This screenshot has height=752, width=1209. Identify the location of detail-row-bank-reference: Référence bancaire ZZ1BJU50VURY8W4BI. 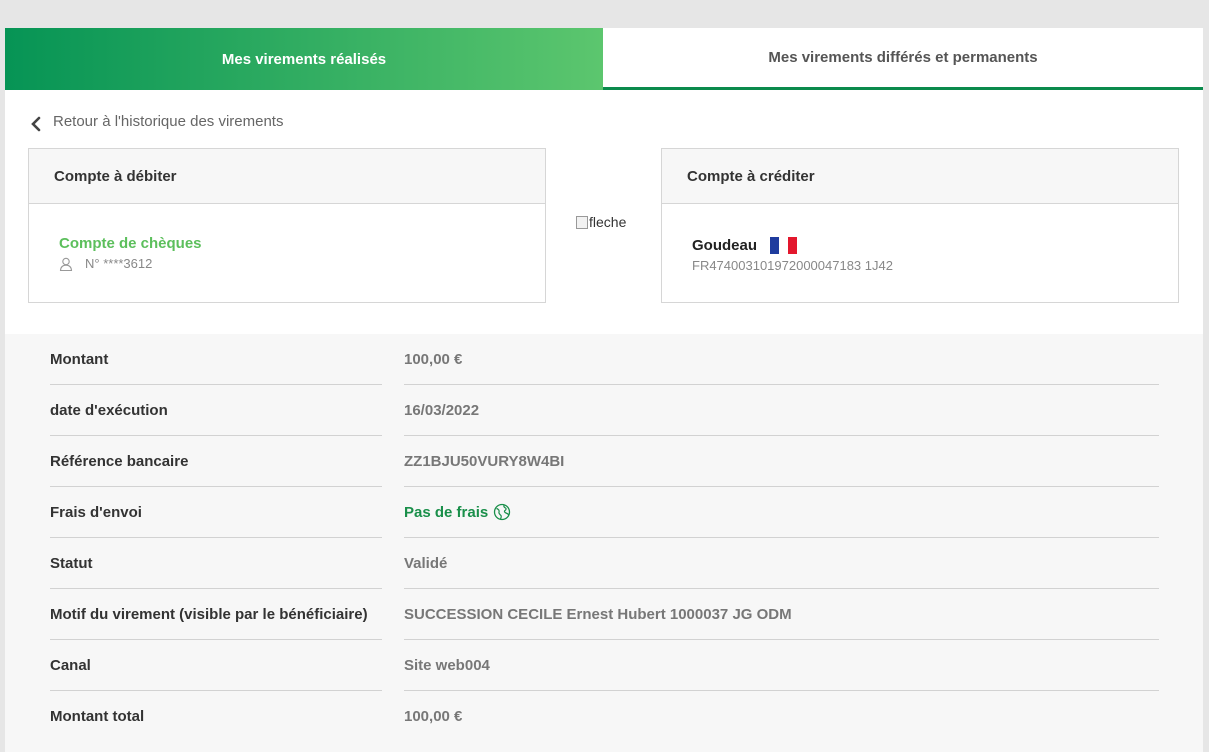
(604, 461).